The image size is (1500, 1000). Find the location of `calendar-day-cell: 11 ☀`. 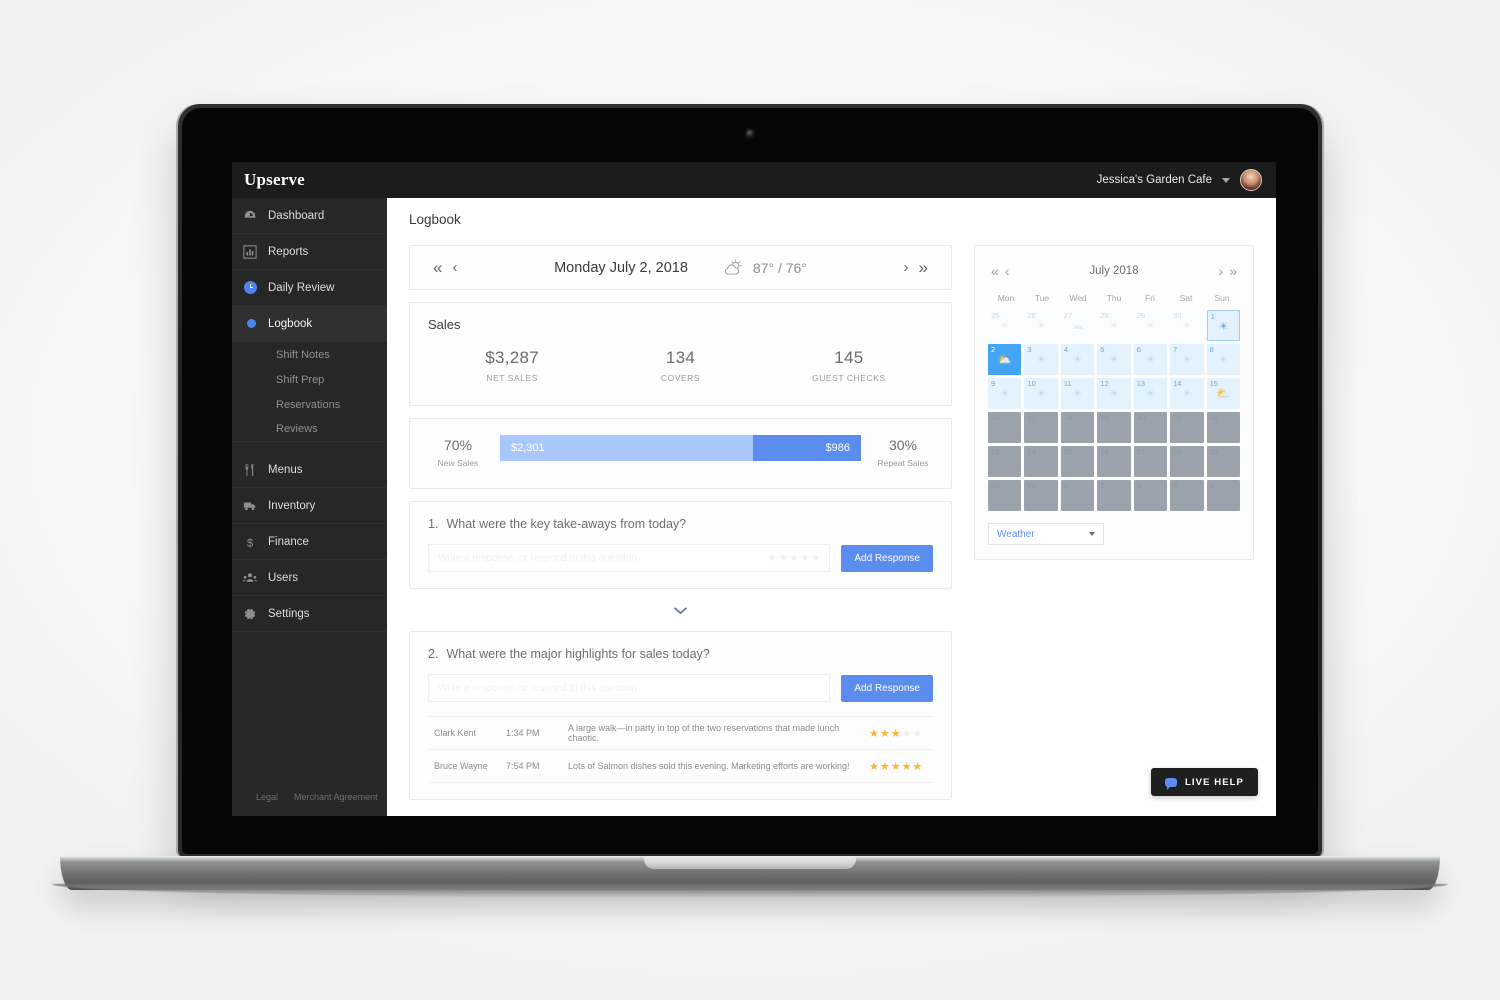

calendar-day-cell: 11 ☀ is located at coordinates (1077, 393).